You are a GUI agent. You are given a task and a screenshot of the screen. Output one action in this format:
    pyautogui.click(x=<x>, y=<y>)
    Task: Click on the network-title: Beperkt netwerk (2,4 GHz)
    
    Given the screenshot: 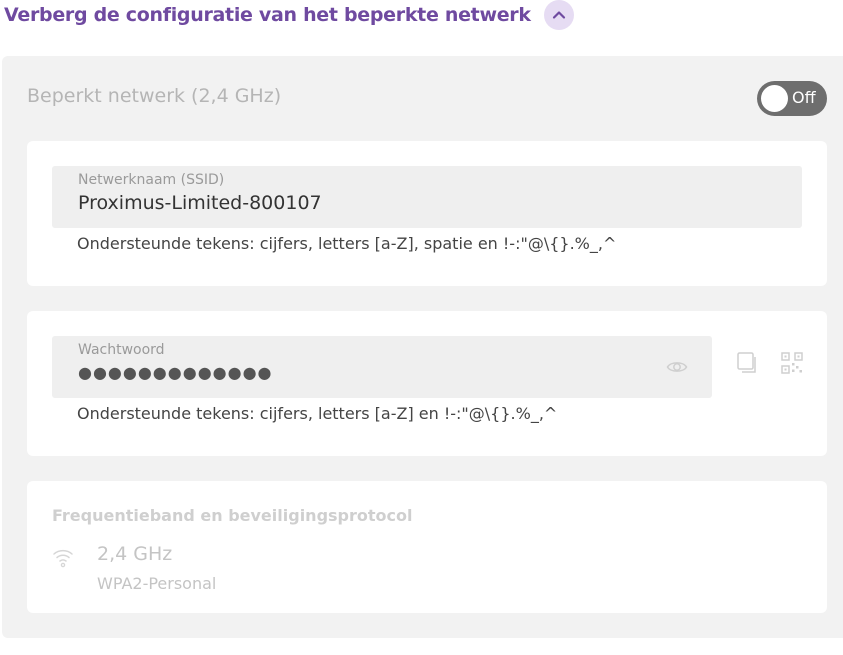 What is the action you would take?
    pyautogui.click(x=154, y=96)
    